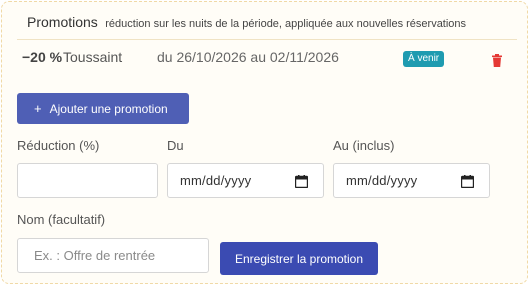 This screenshot has width=531, height=287. What do you see at coordinates (299, 258) in the screenshot?
I see `save-promotion-button: Enregistrer la promotion` at bounding box center [299, 258].